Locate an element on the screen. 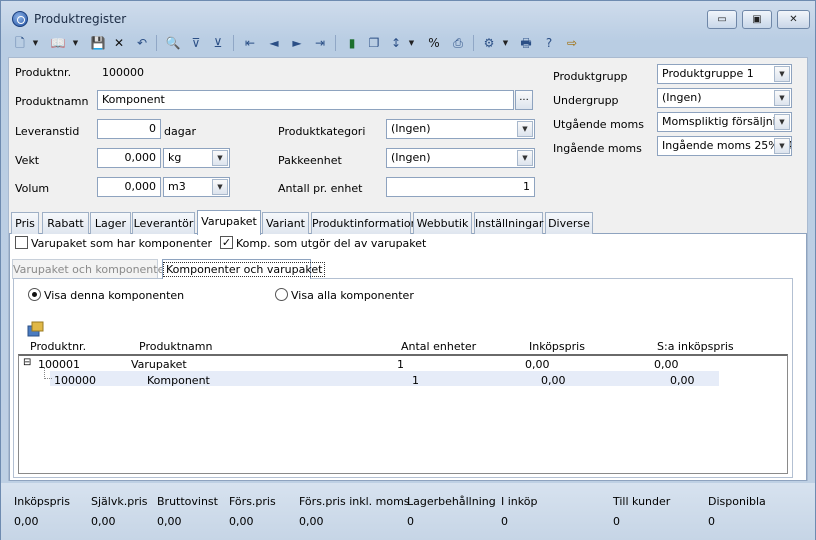  subtab-varupaket-och-komponenter: Varupaket och komponenter is located at coordinates (90, 269).